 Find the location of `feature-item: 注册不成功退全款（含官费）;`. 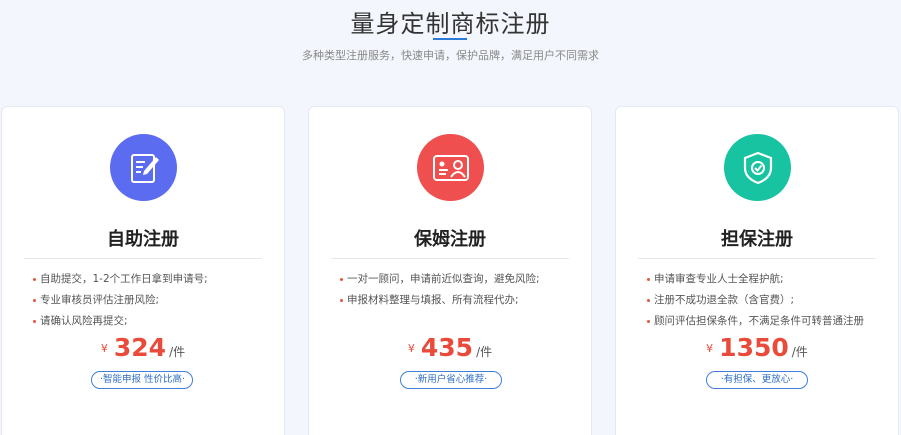

feature-item: 注册不成功退全款（含官费）; is located at coordinates (768, 300).